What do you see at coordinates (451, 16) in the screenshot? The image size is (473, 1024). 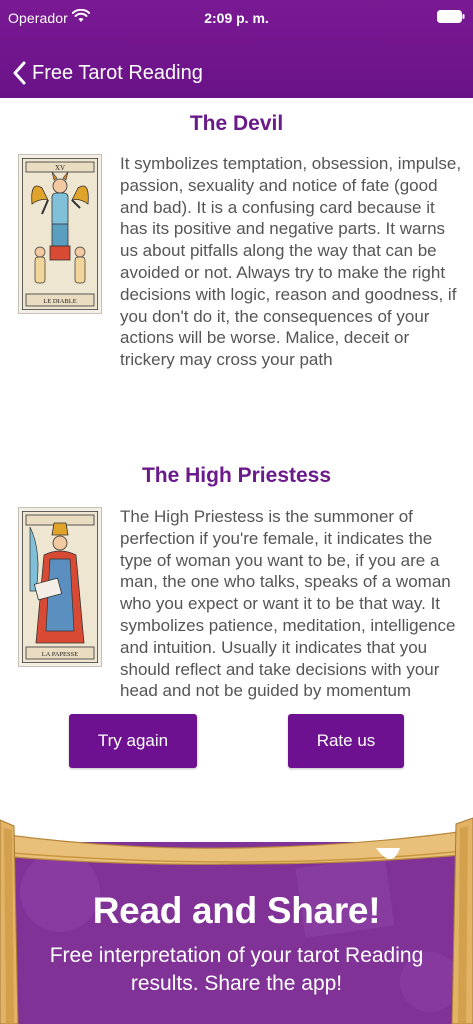 I see `battery-icon` at bounding box center [451, 16].